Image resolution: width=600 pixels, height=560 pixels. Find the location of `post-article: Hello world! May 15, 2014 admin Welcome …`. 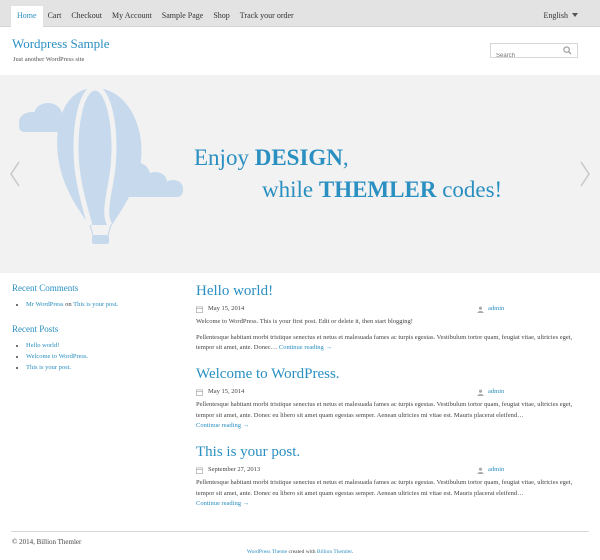

post-article: Hello world! May 15, 2014 admin Welcome … is located at coordinates (391, 318).